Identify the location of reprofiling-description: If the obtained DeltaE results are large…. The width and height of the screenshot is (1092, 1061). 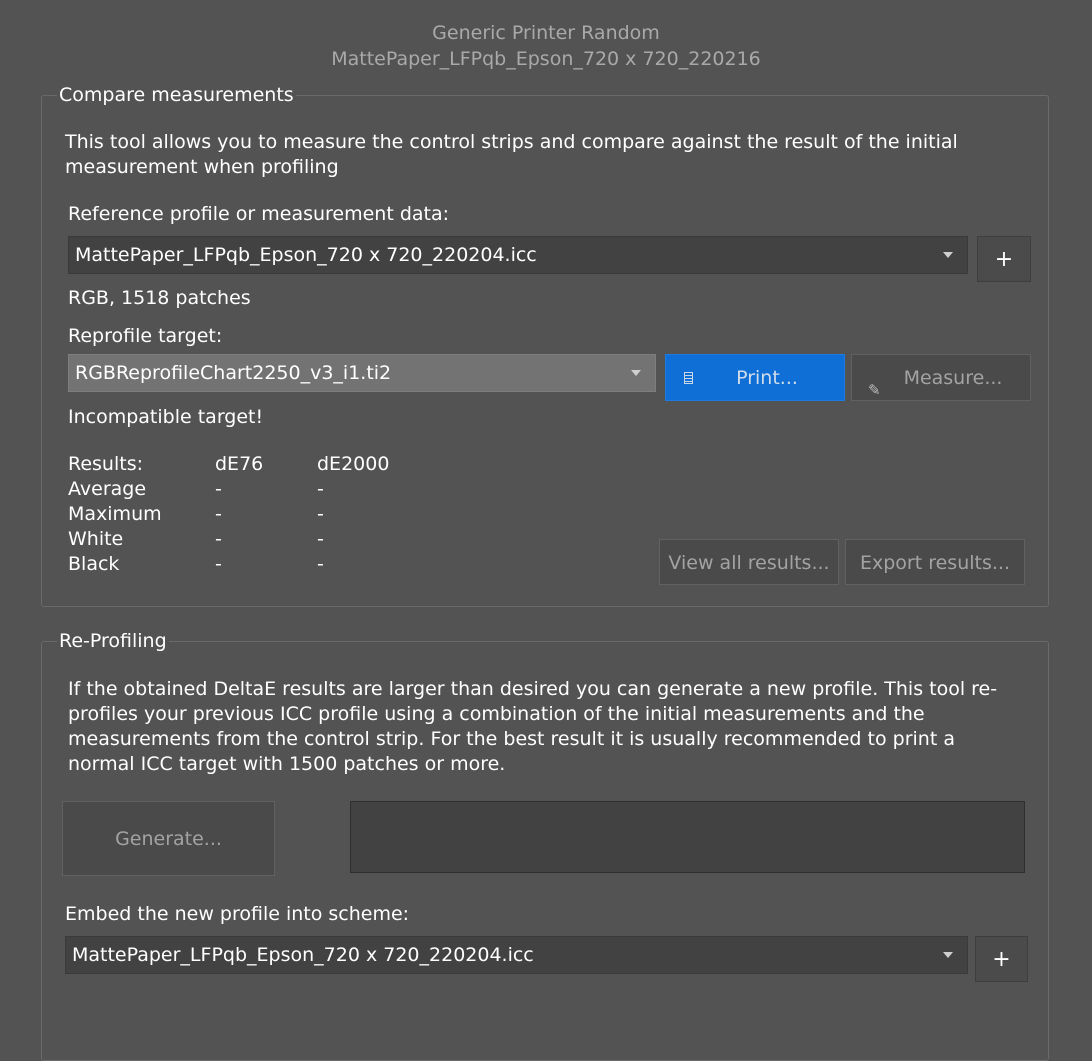
(533, 726).